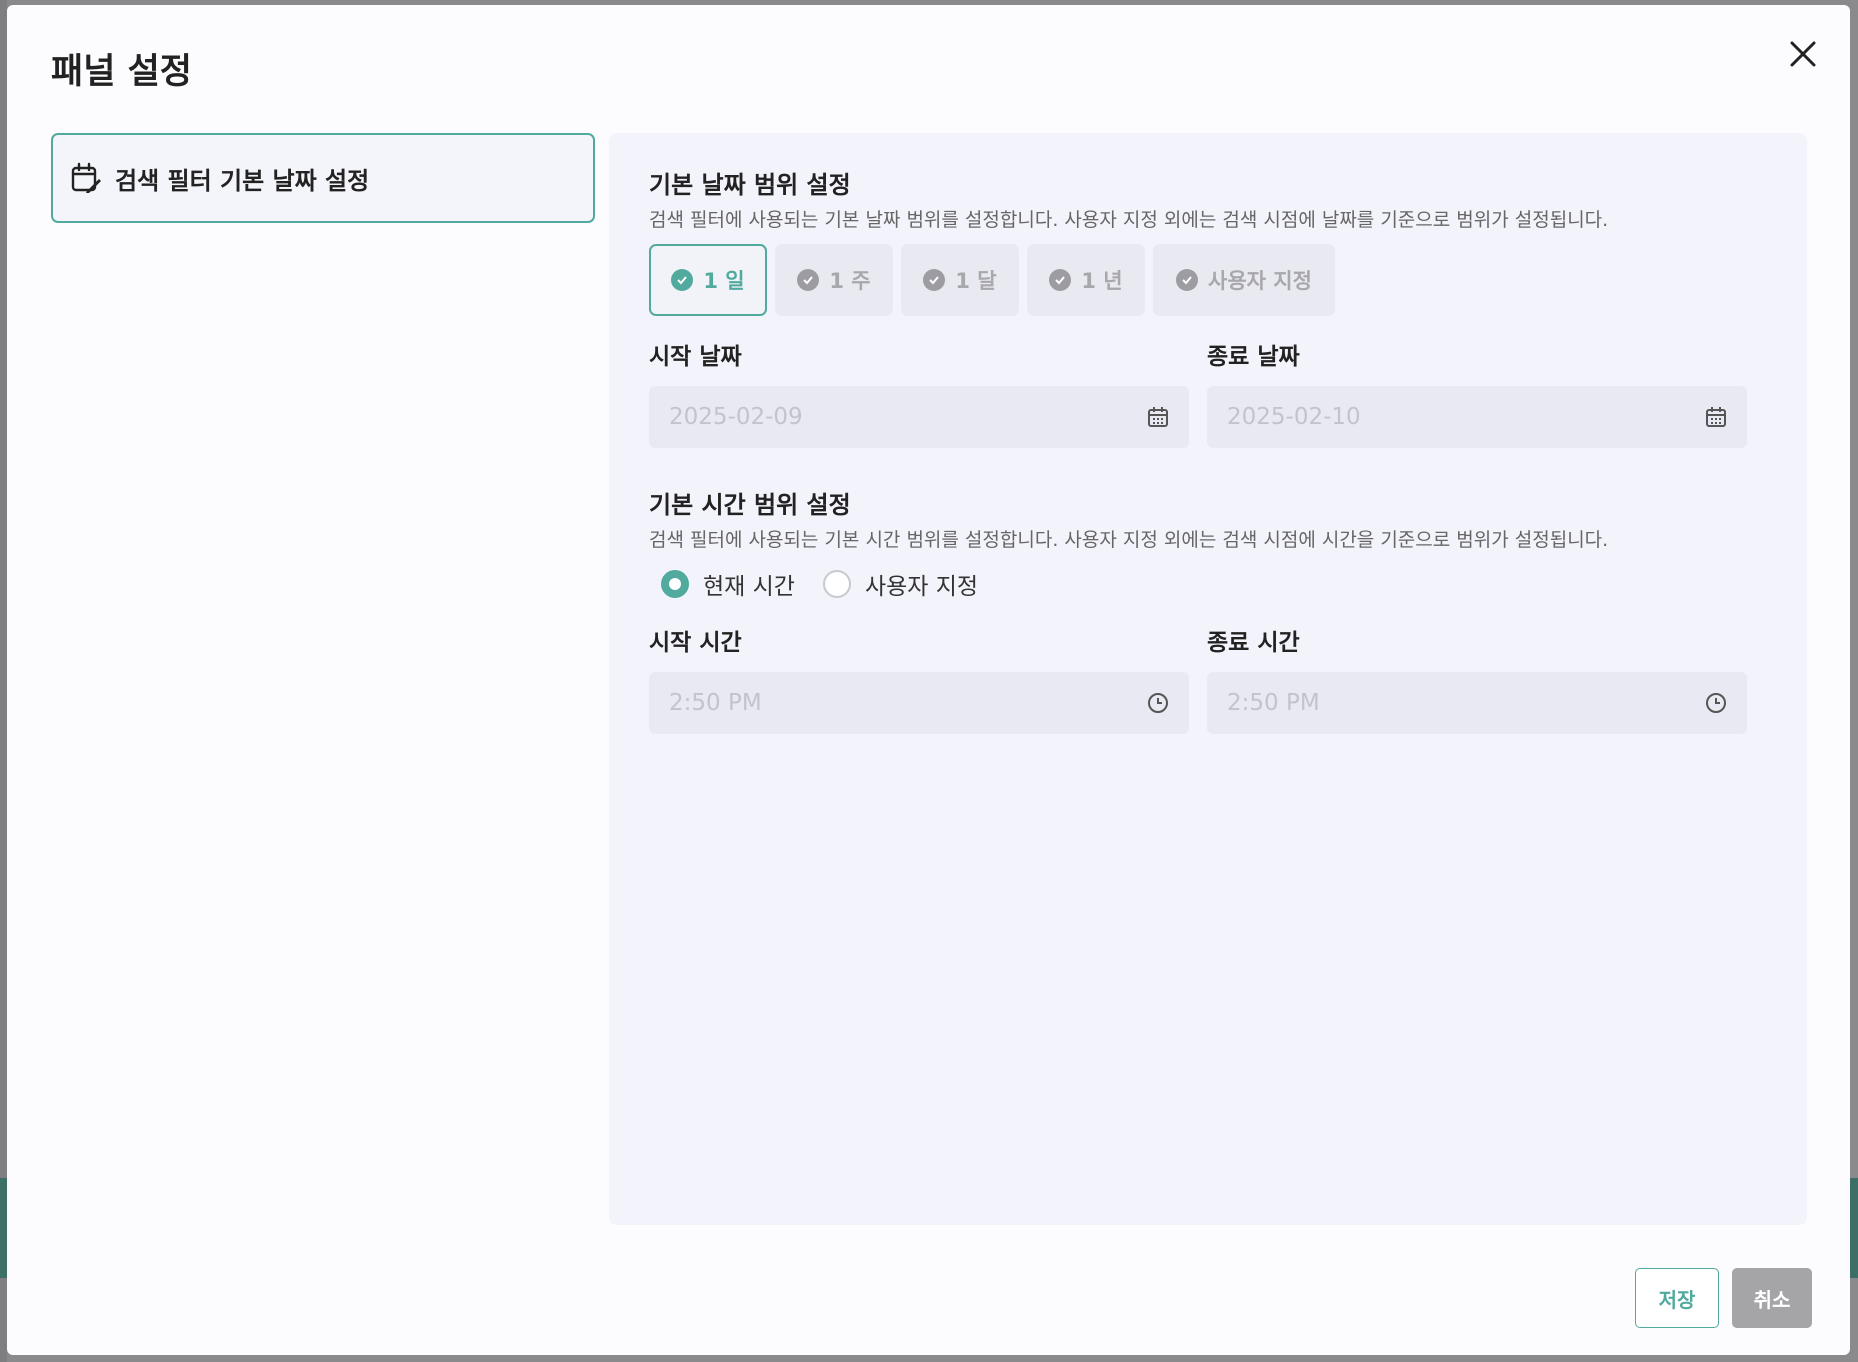  I want to click on range-1-month-button: 1 달, so click(960, 280).